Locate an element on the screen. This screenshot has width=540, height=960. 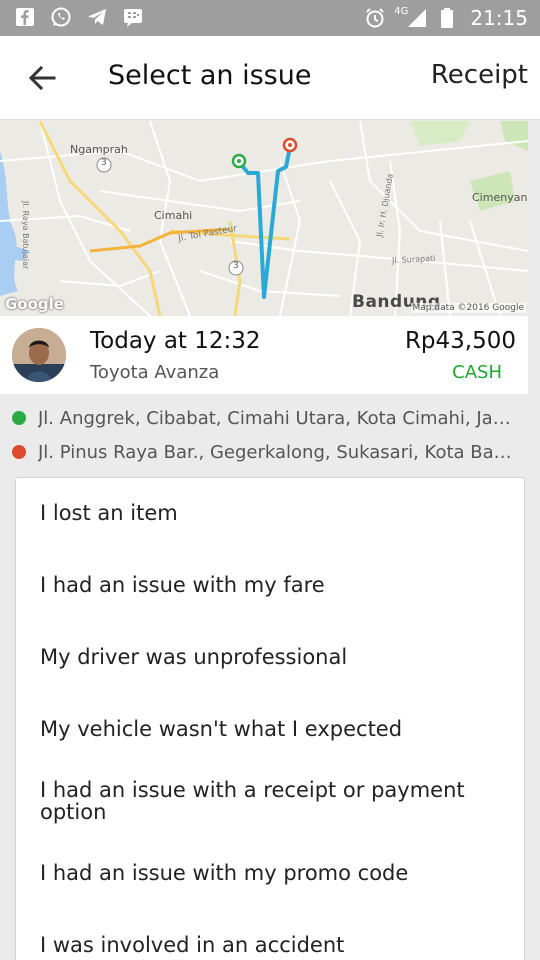
issue-accident: I was involved in an accident is located at coordinates (275, 945).